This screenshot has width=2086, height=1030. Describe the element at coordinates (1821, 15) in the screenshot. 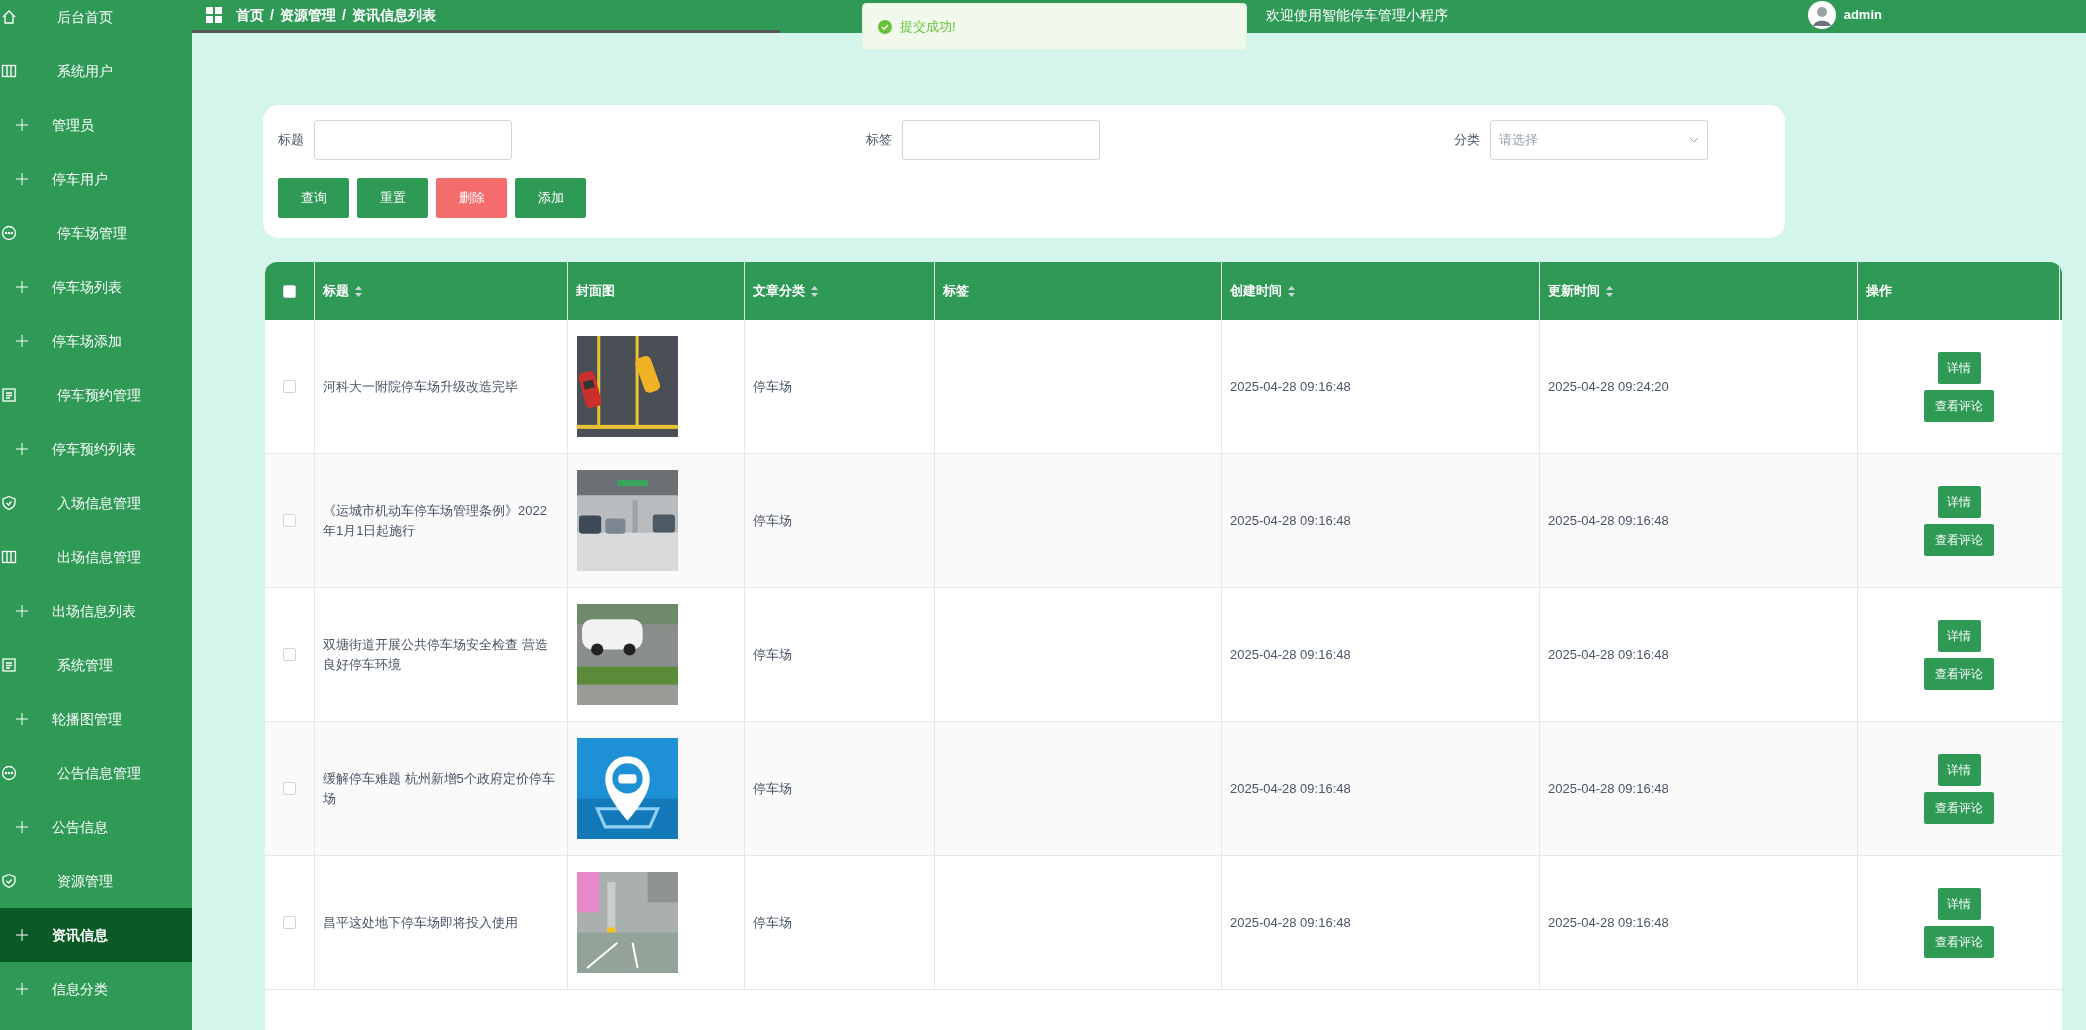

I see `avatar-icon` at that location.